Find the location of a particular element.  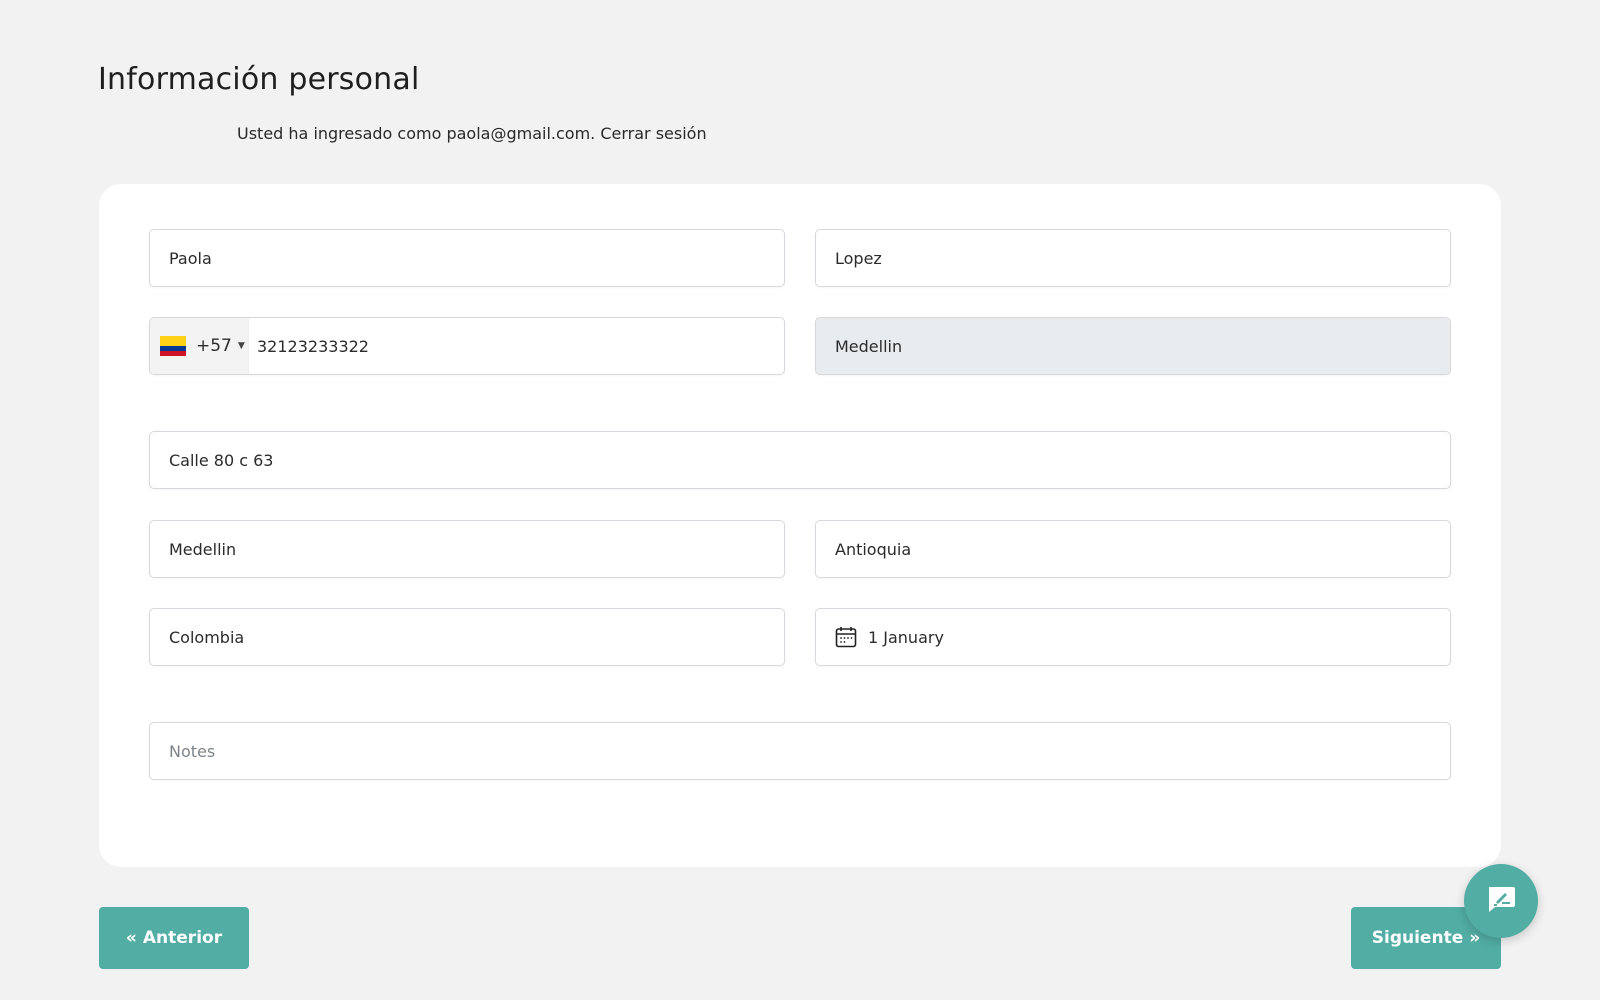

feedback-chat-button is located at coordinates (1501, 901).